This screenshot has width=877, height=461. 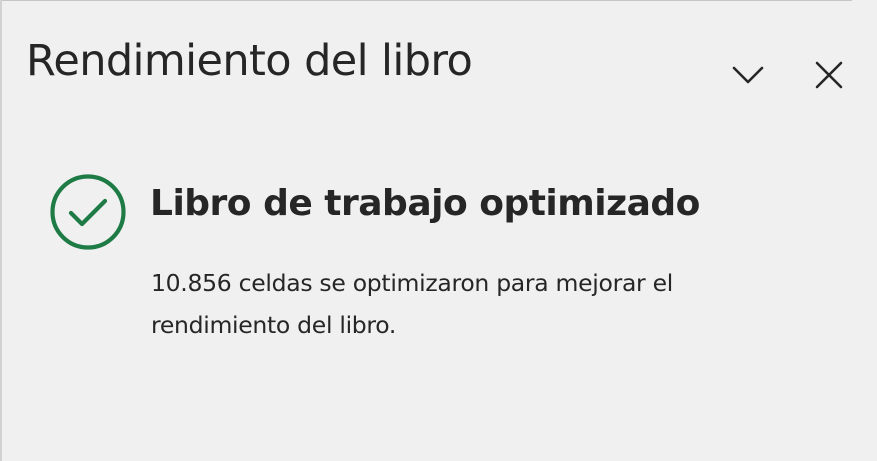 I want to click on chevron-down-icon, so click(x=748, y=75).